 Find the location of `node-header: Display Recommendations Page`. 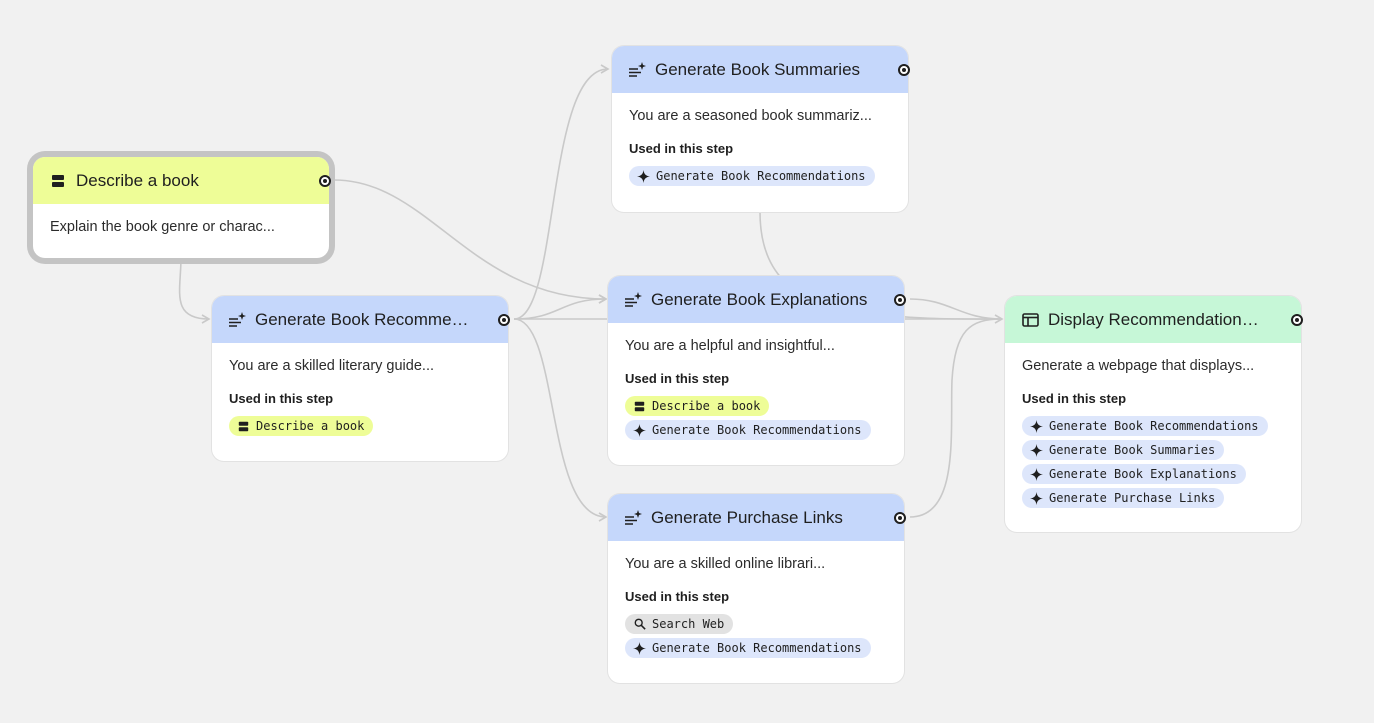

node-header: Display Recommendations Page is located at coordinates (1154, 319).